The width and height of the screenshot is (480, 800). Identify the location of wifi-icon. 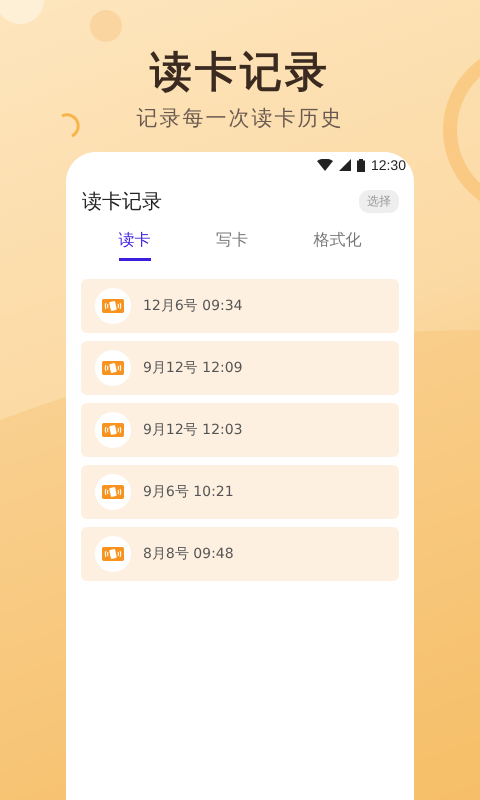
(324, 165).